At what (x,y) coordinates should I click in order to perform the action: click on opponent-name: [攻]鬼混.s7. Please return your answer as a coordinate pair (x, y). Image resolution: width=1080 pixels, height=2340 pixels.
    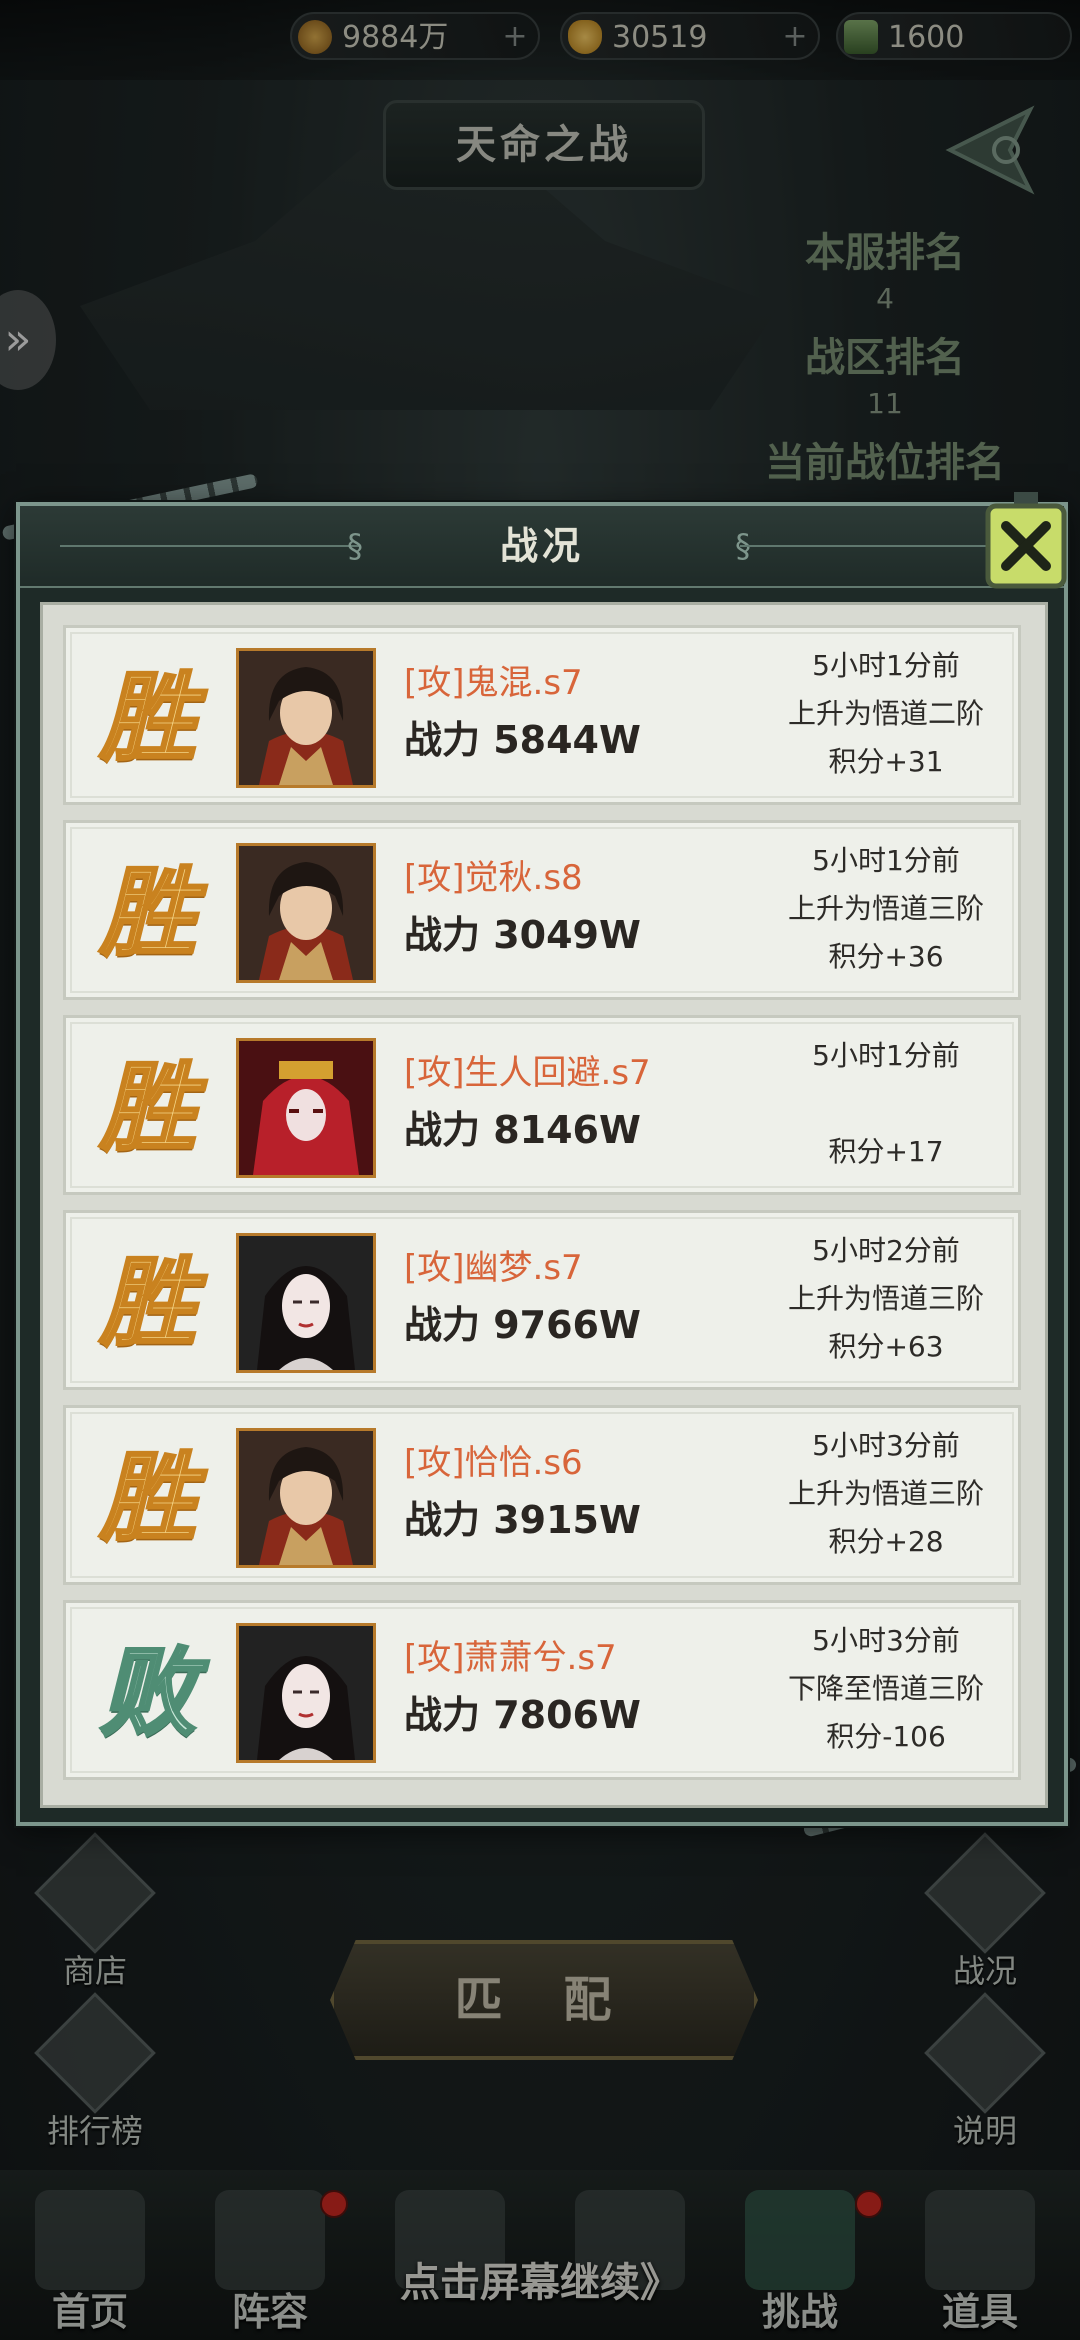
    Looking at the image, I should click on (493, 683).